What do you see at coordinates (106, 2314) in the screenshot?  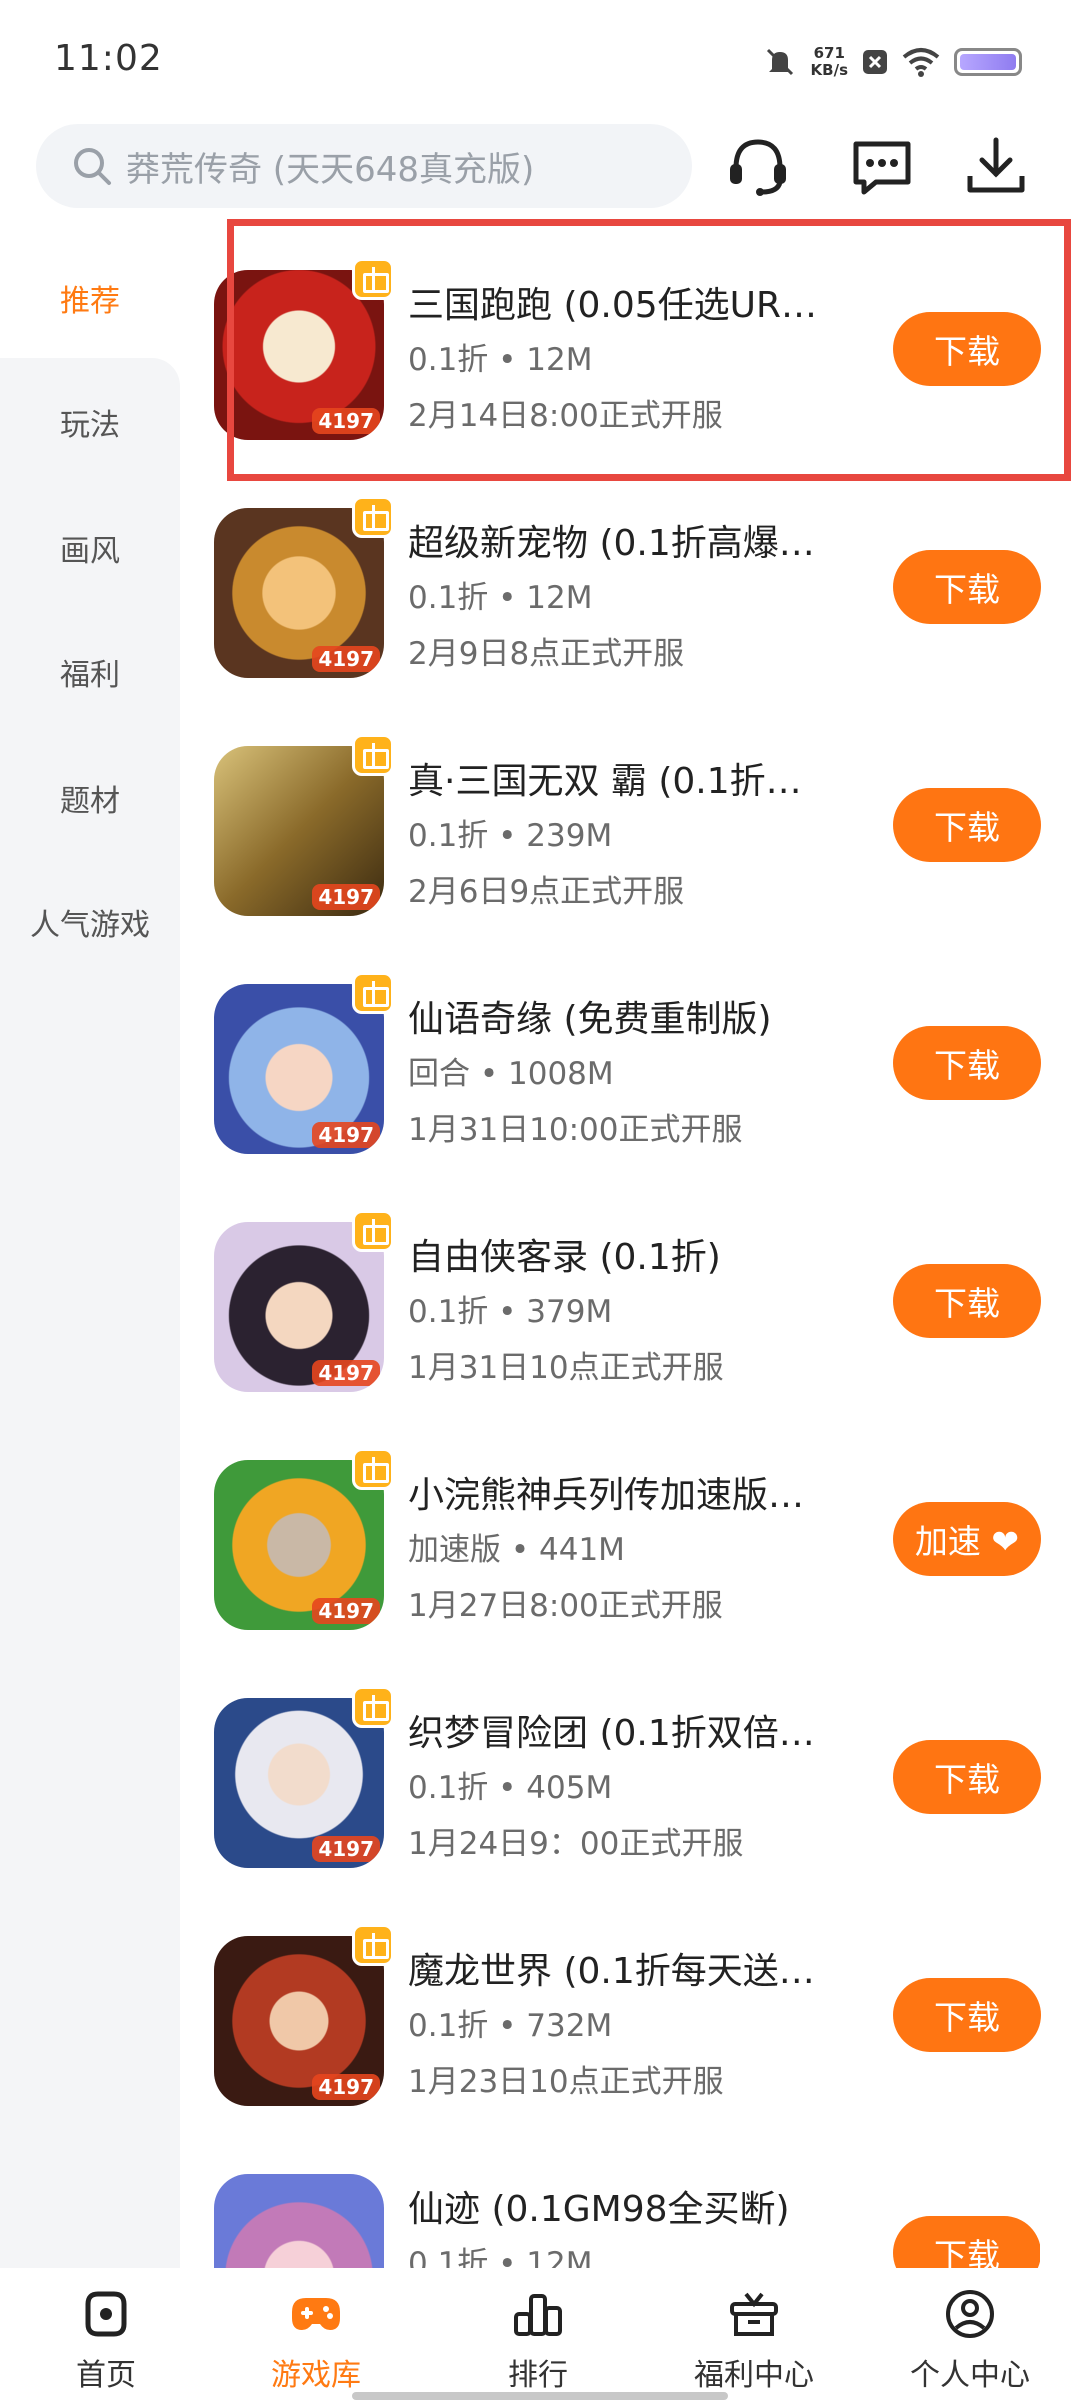 I see `home-icon` at bounding box center [106, 2314].